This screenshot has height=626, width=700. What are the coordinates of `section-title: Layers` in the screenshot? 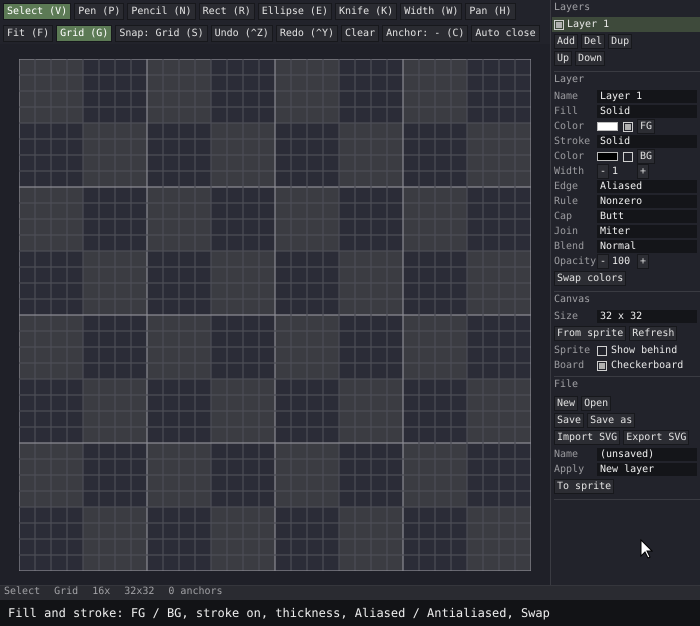 It's located at (573, 8).